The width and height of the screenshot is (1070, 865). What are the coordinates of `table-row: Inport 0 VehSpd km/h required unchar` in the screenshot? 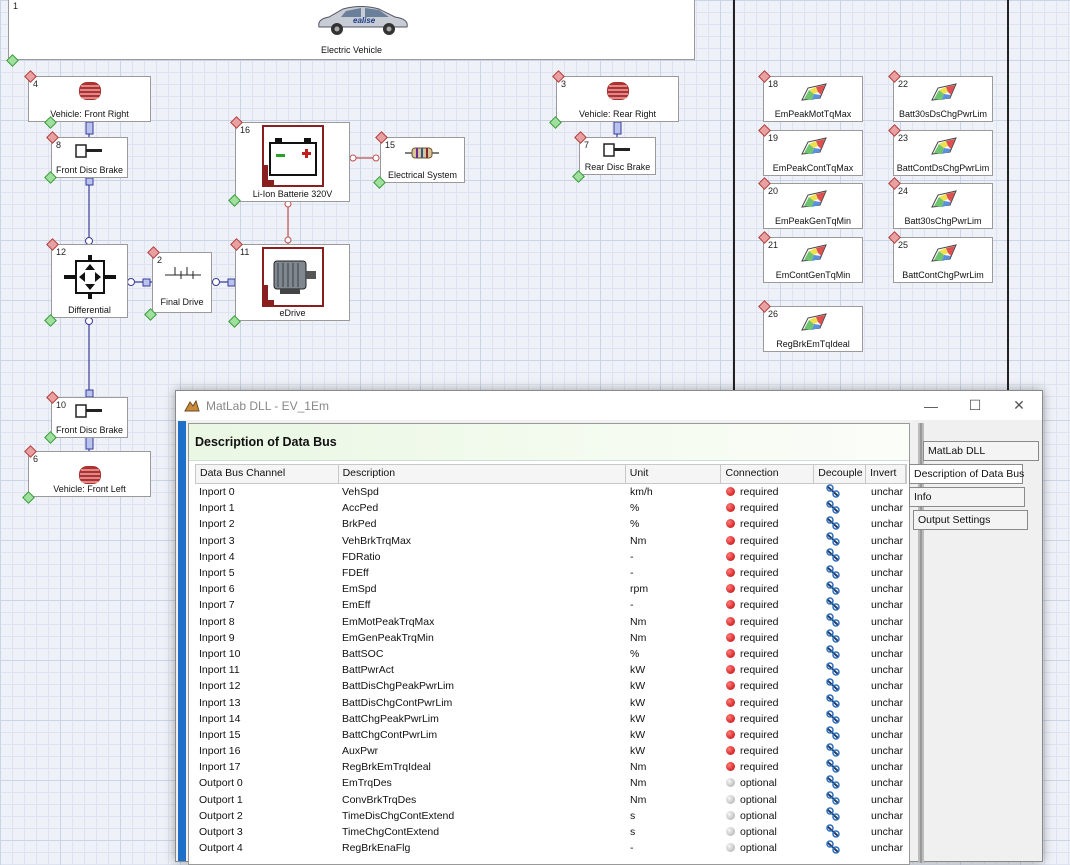 It's located at (551, 491).